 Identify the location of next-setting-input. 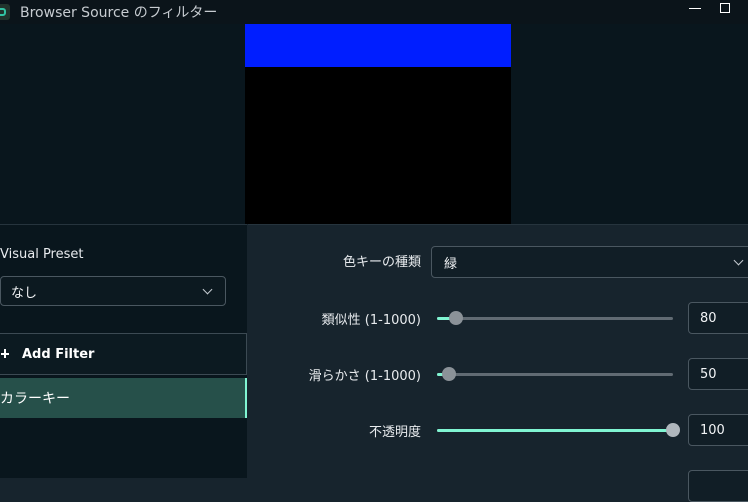
(718, 486).